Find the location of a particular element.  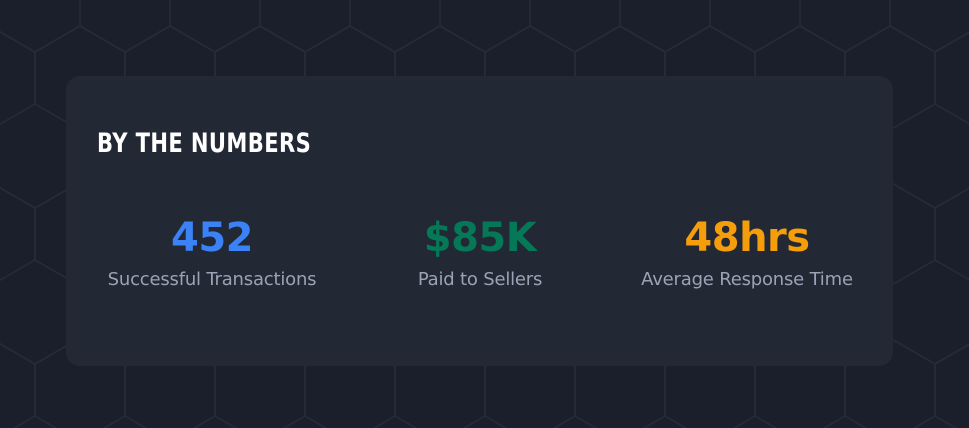

stat-label: Average Response Time is located at coordinates (747, 279).